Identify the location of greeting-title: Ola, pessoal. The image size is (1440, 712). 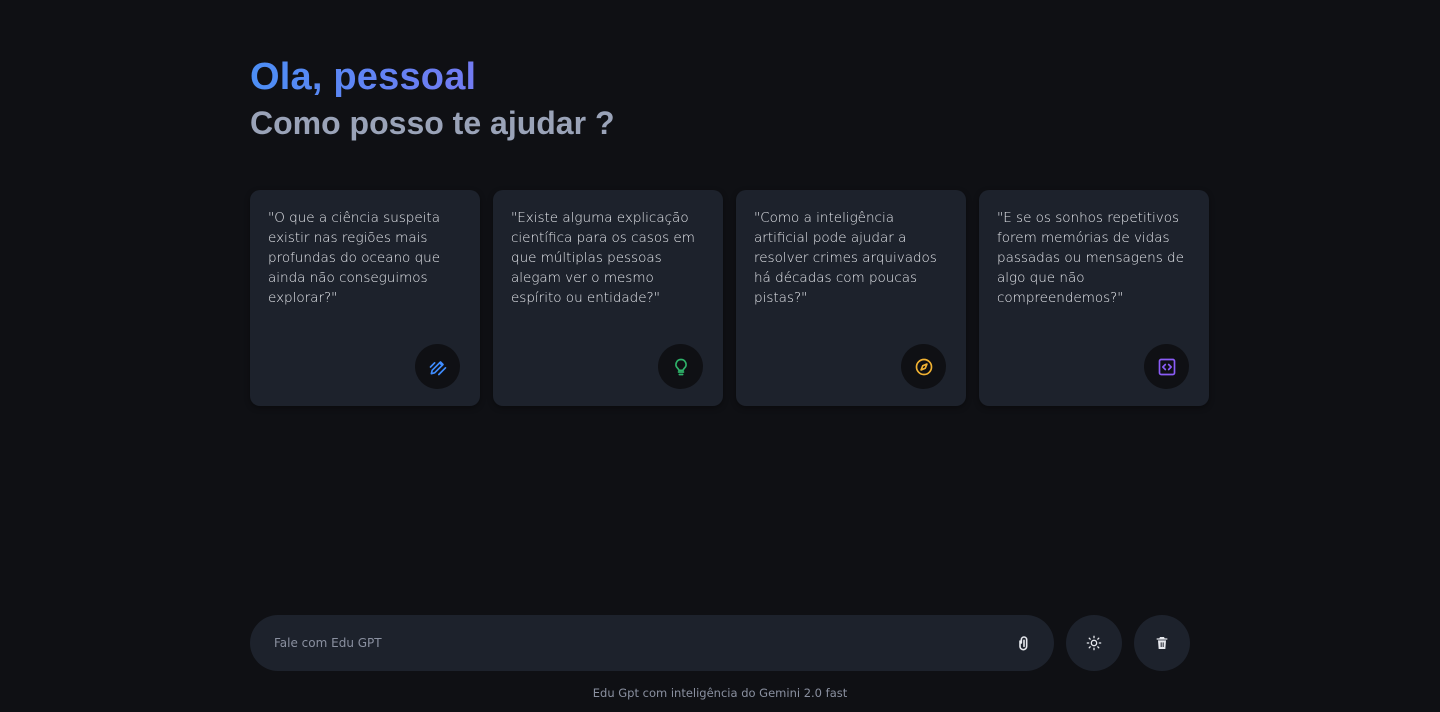
(432, 77).